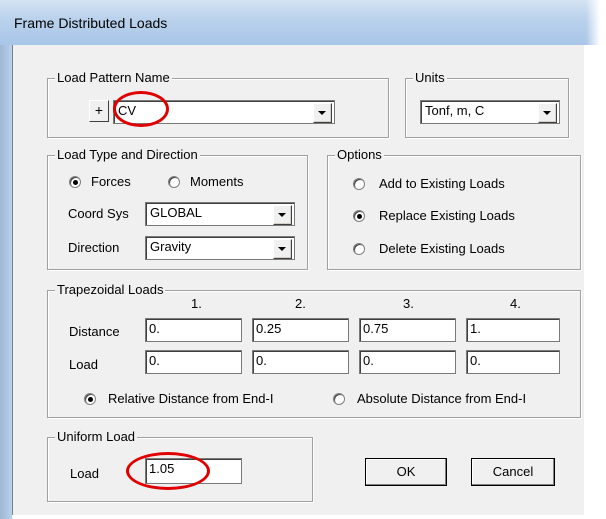 The height and width of the screenshot is (519, 606). I want to click on units-value: Tonf, m, C, so click(455, 110).